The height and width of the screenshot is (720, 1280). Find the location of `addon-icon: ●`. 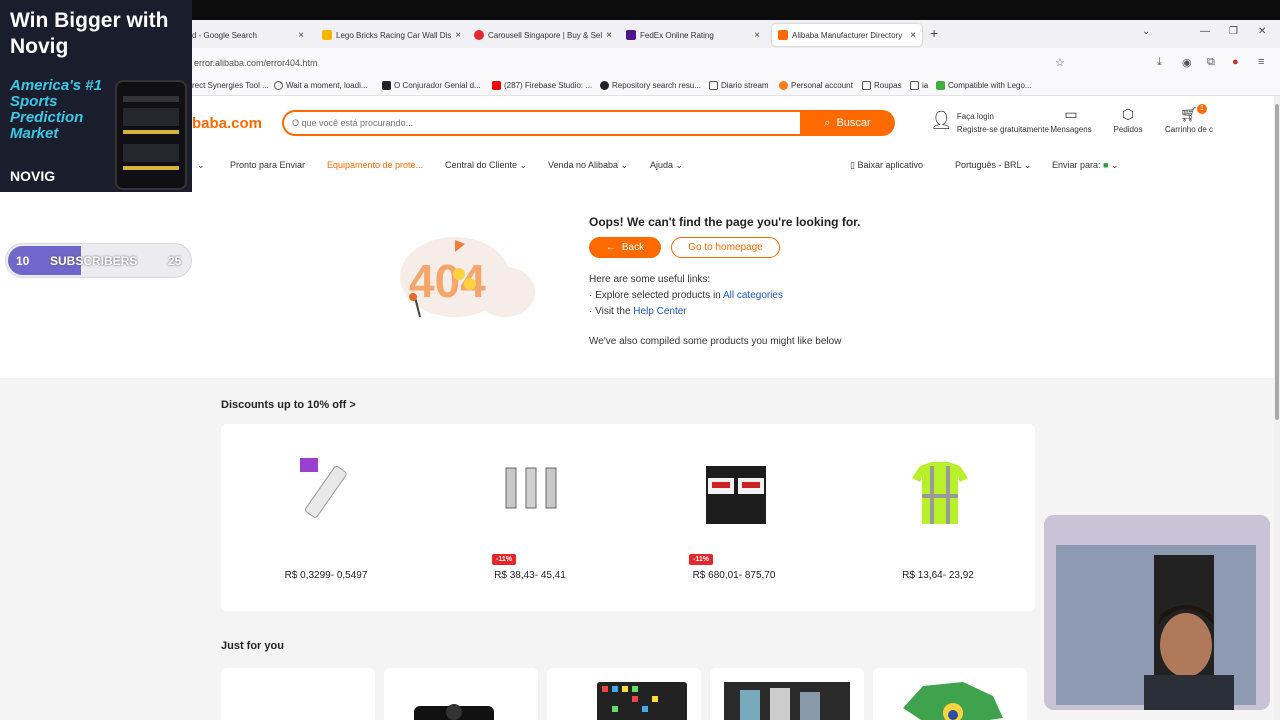

addon-icon: ● is located at coordinates (1235, 62).